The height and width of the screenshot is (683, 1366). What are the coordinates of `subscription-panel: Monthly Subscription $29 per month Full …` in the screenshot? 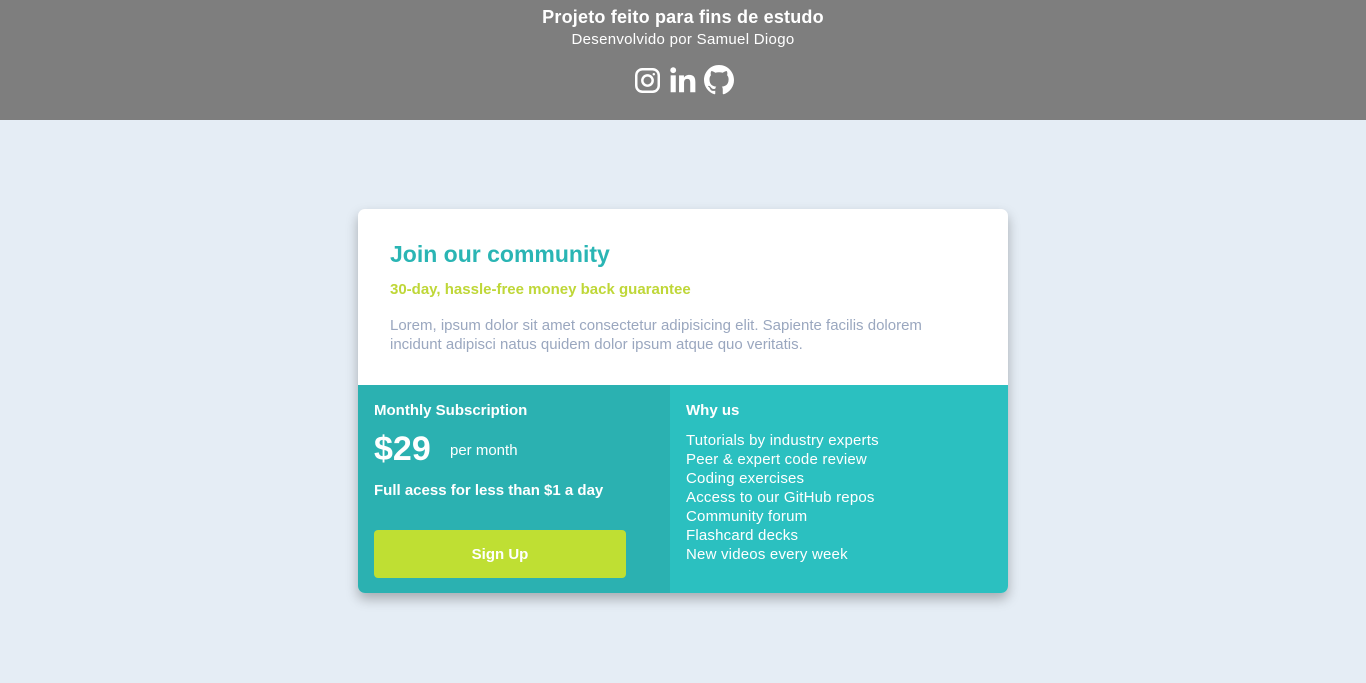 It's located at (514, 489).